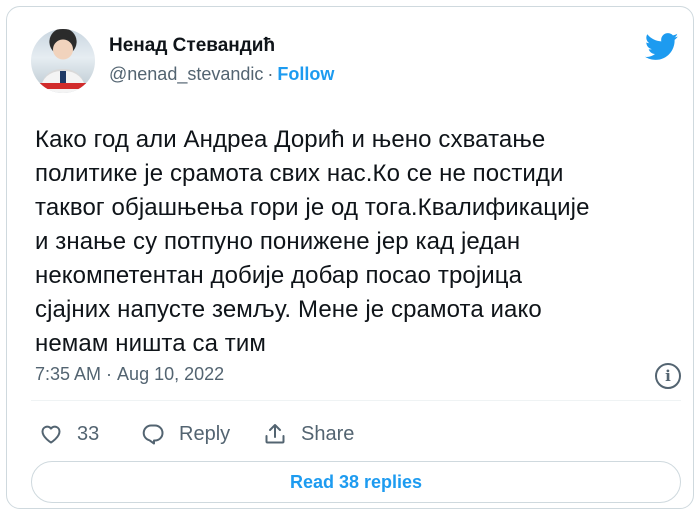  I want to click on like-button: 33, so click(69, 434).